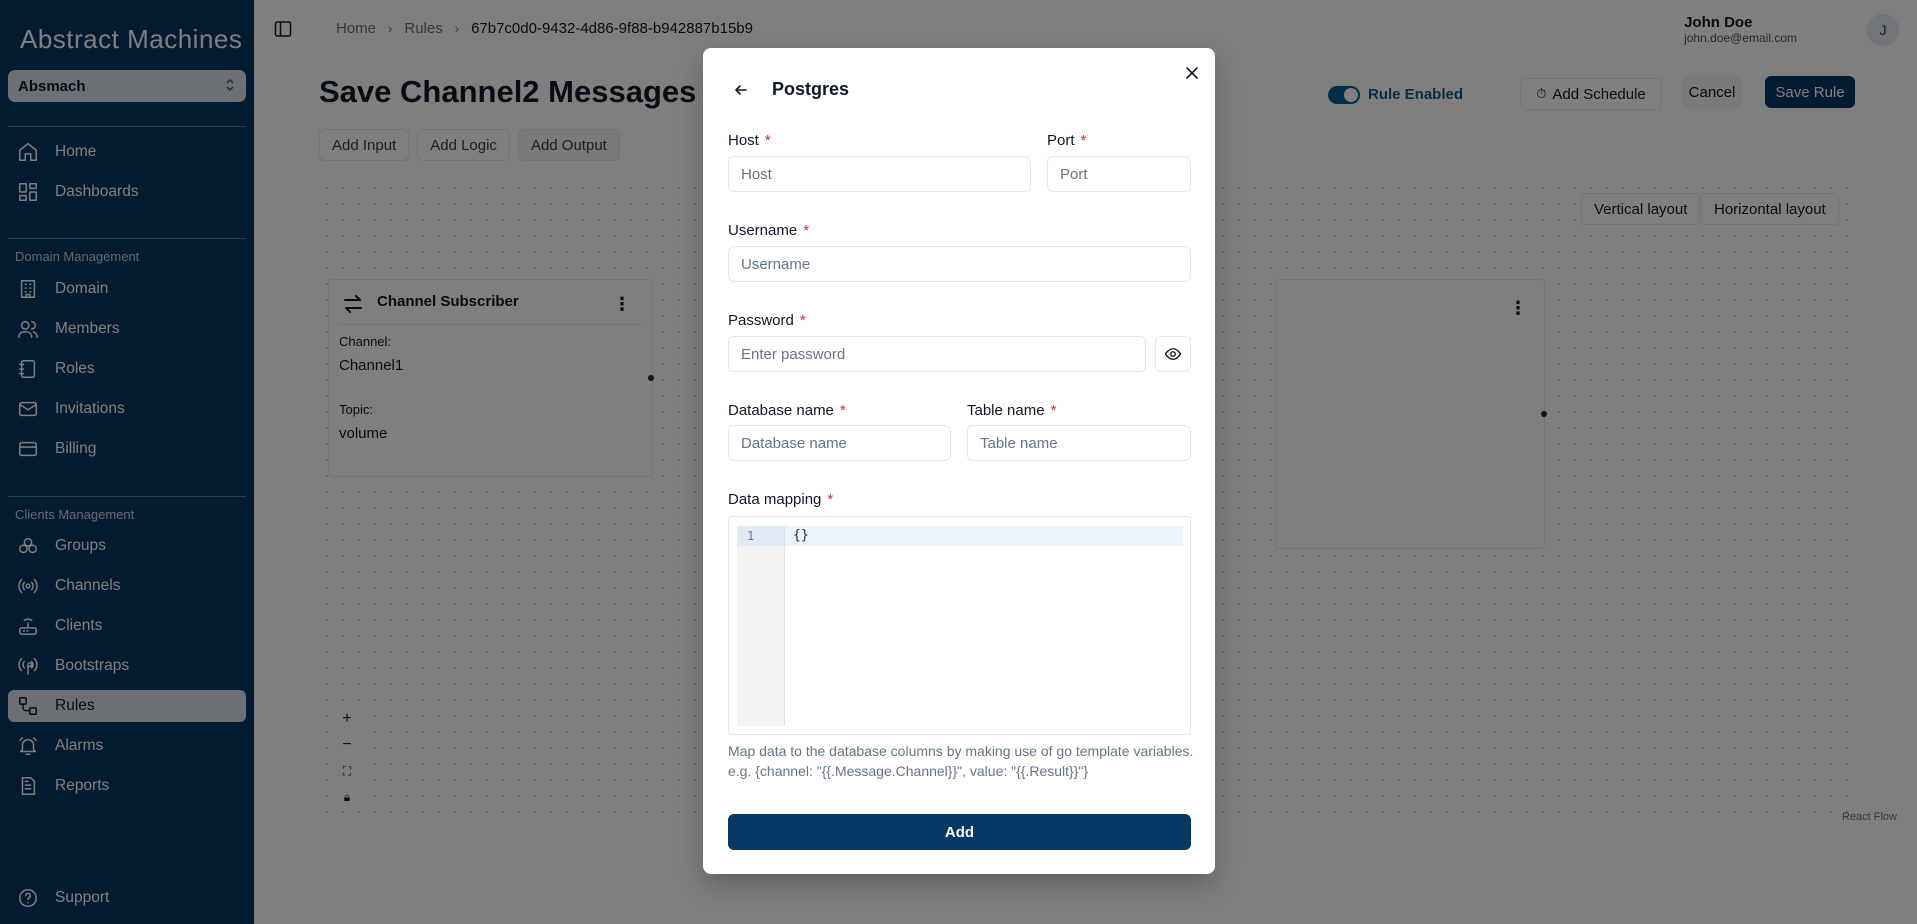  What do you see at coordinates (769, 230) in the screenshot?
I see `username-label: Username *` at bounding box center [769, 230].